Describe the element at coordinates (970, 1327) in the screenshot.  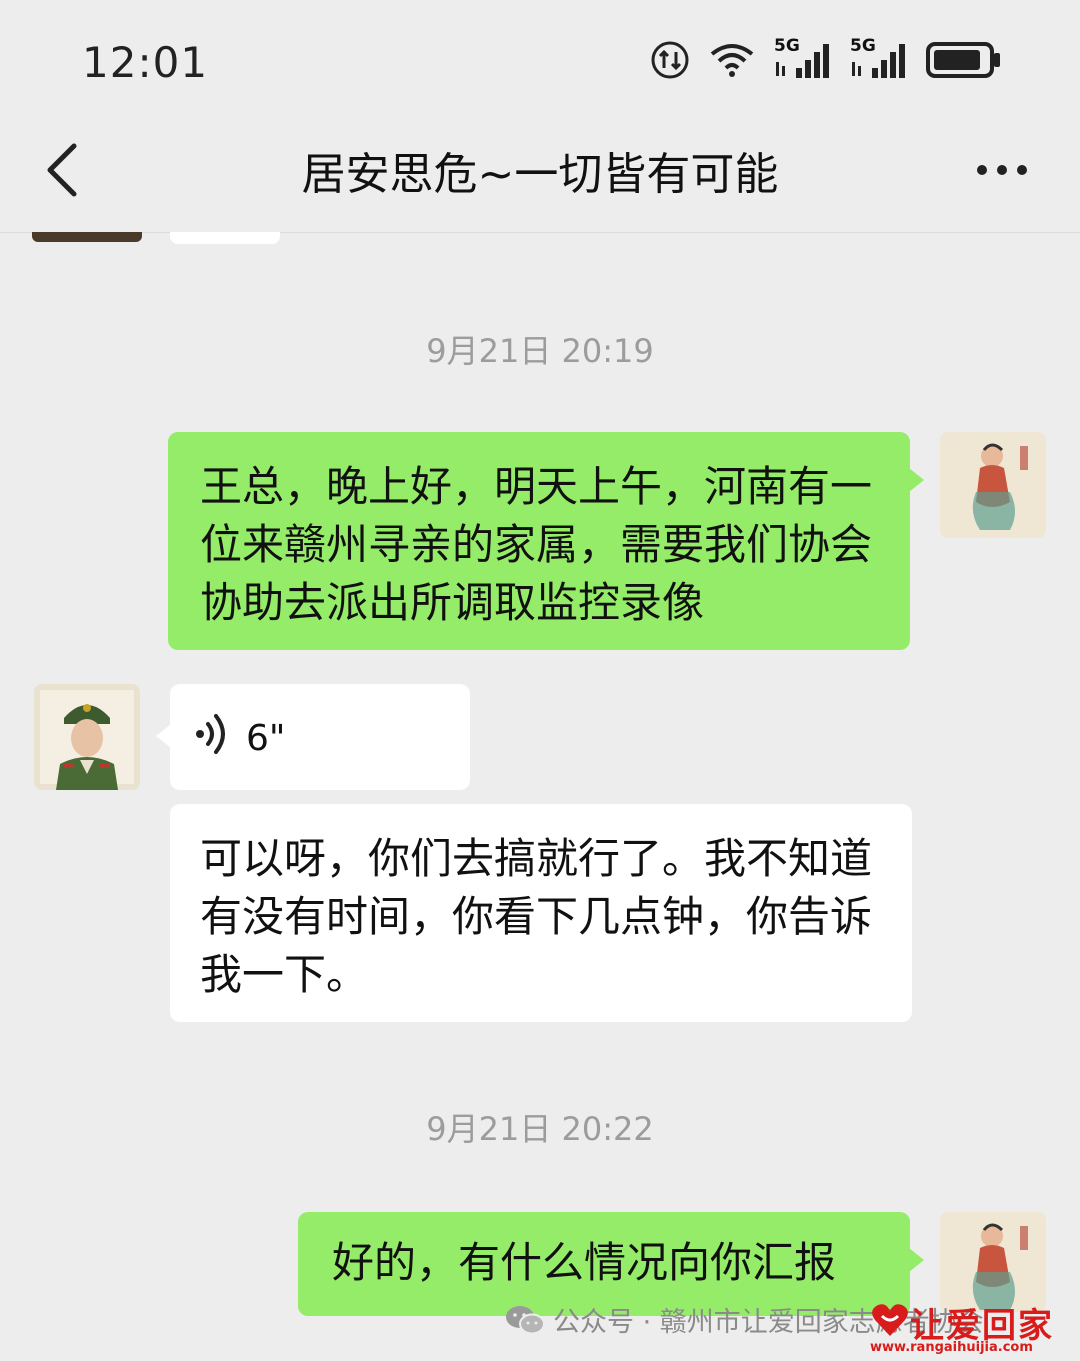
I see `brand-logo: 让爱回家 www.rangaihuijia.com` at that location.